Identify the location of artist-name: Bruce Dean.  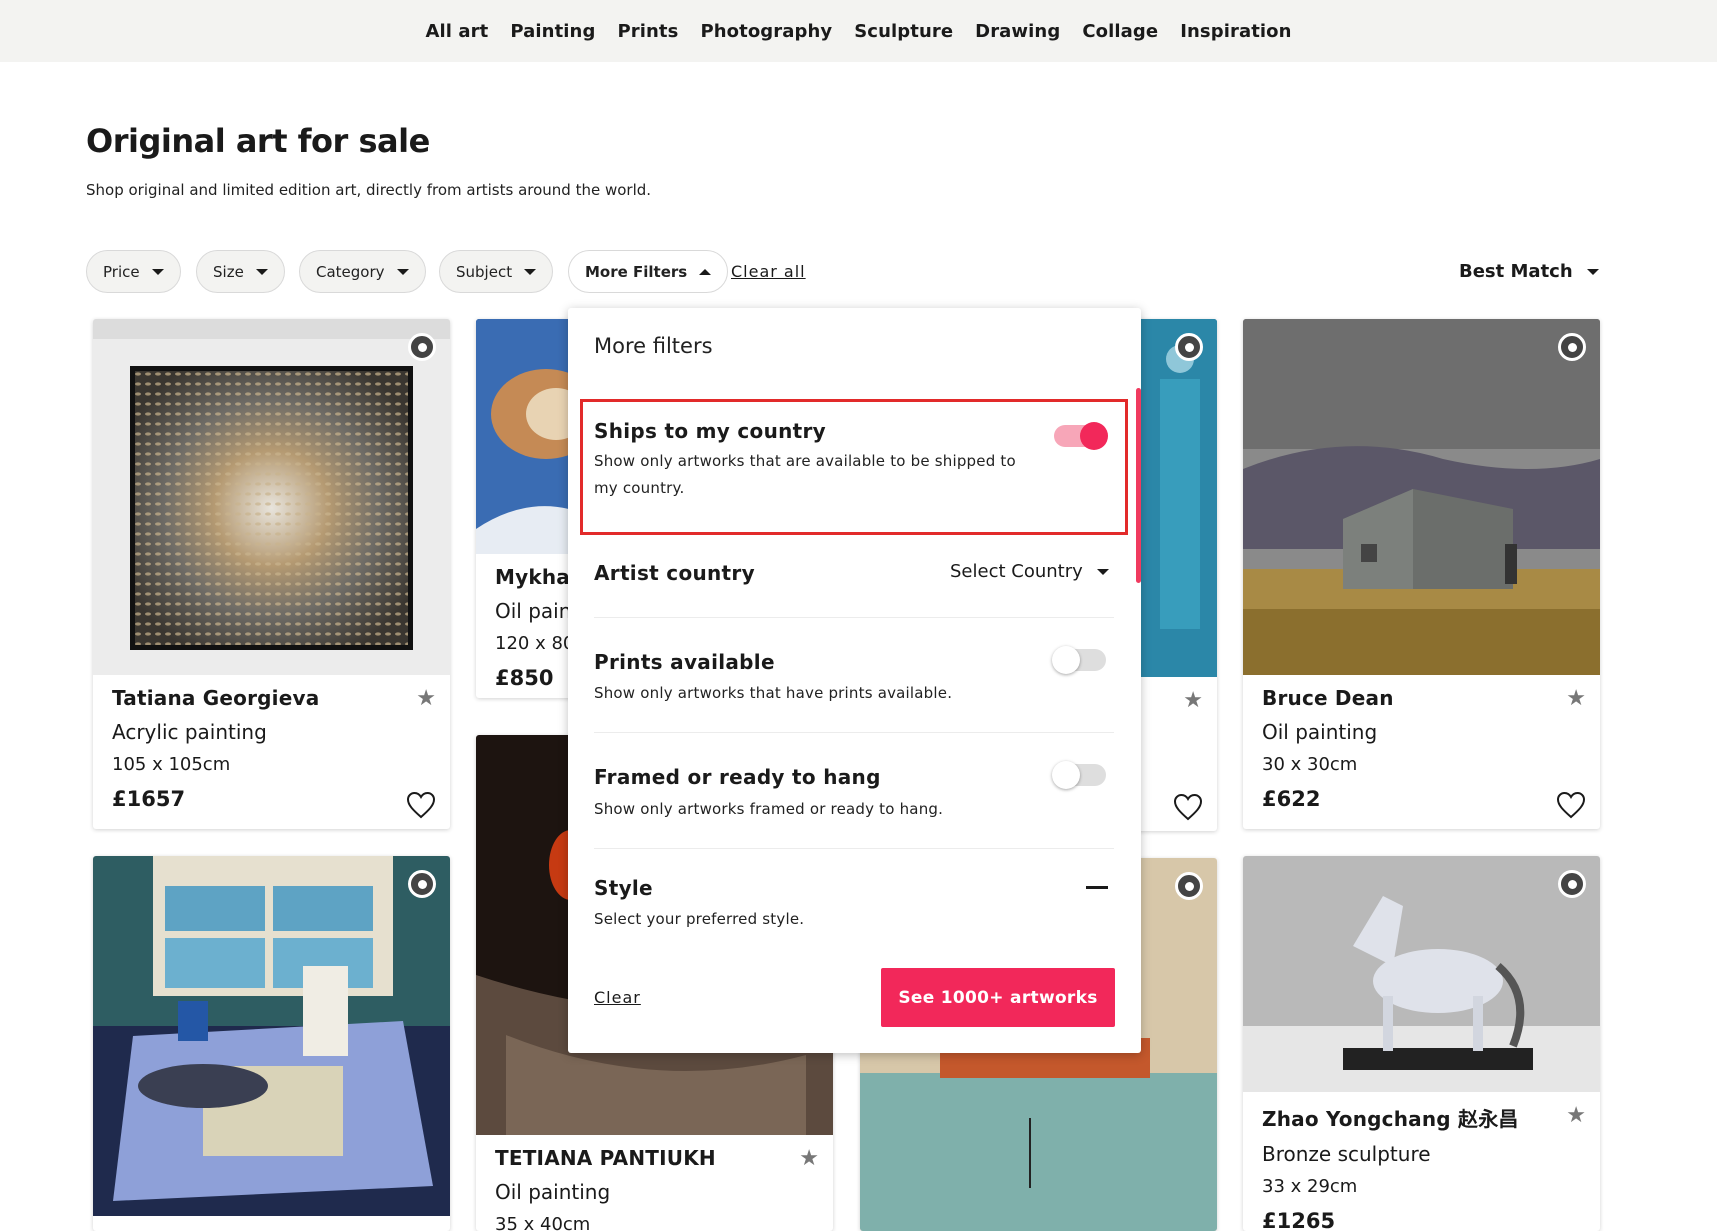
(1421, 698).